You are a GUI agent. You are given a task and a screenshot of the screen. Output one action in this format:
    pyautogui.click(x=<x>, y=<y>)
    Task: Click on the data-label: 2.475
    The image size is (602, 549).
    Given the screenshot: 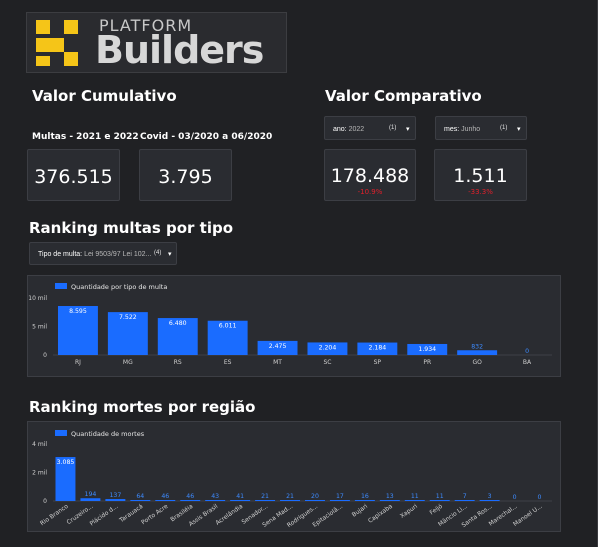 What is the action you would take?
    pyautogui.click(x=278, y=346)
    